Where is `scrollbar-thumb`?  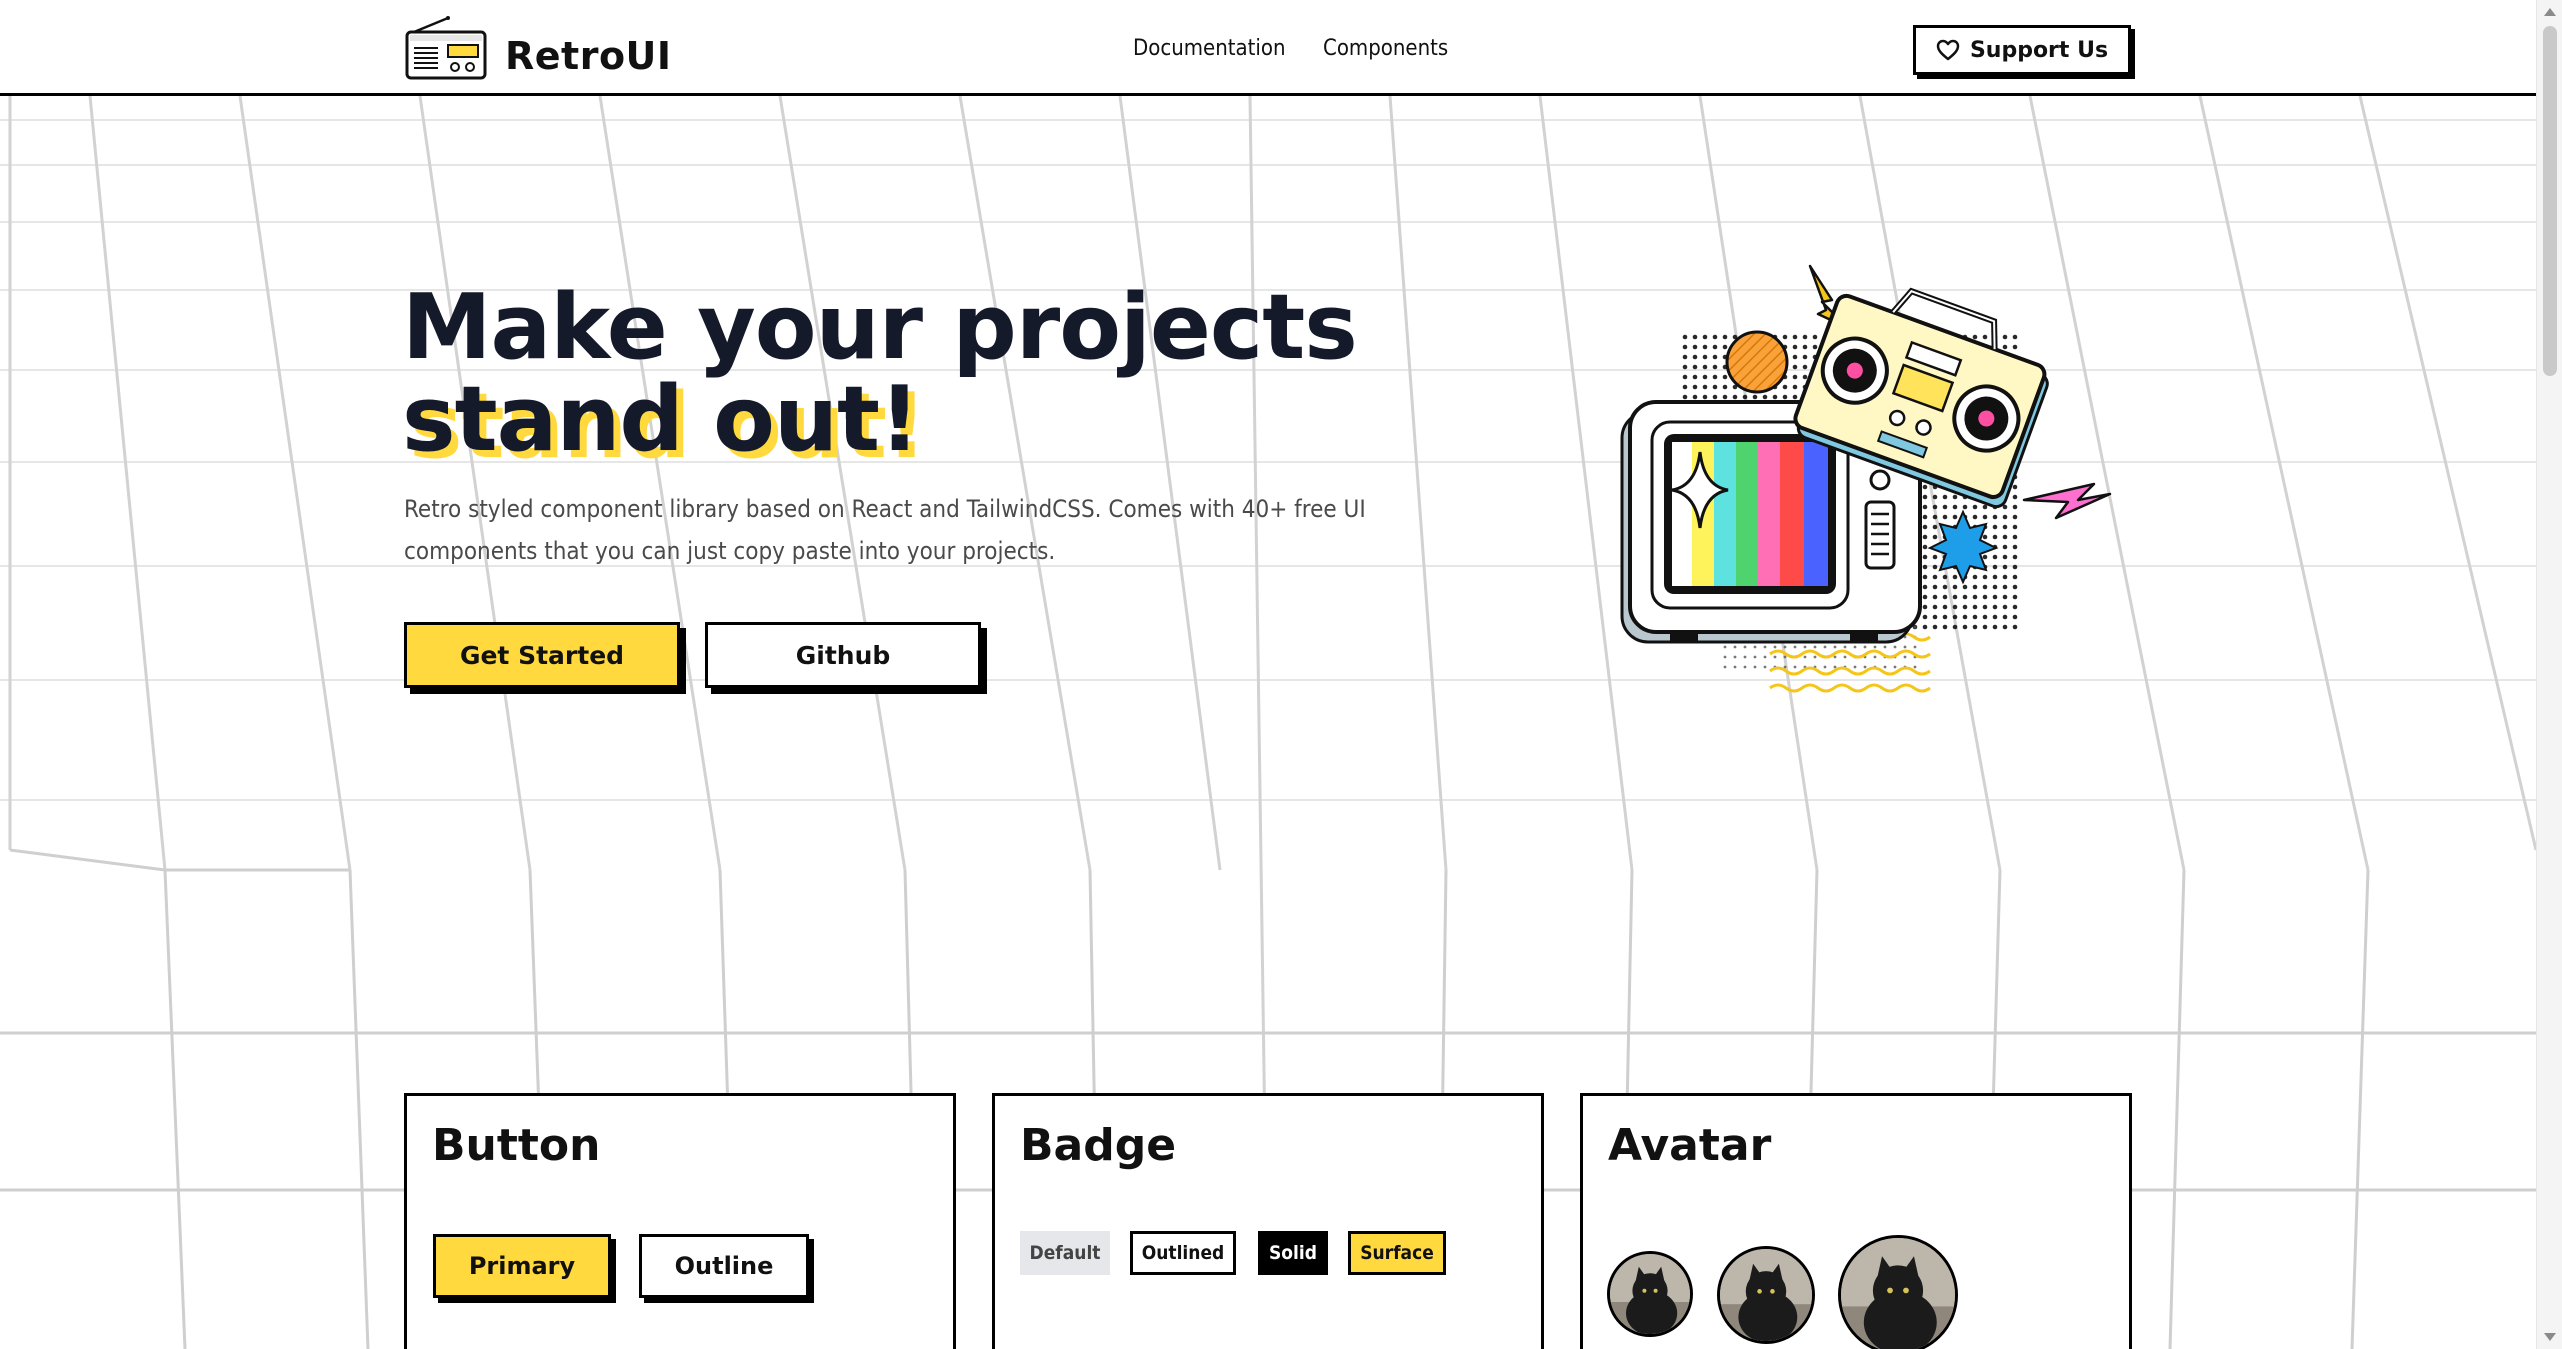 scrollbar-thumb is located at coordinates (2550, 201).